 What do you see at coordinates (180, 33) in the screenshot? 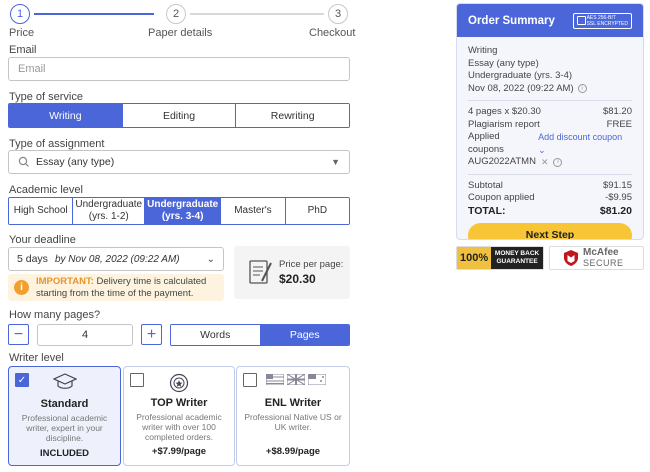
I see `step-2-label: Paper details` at bounding box center [180, 33].